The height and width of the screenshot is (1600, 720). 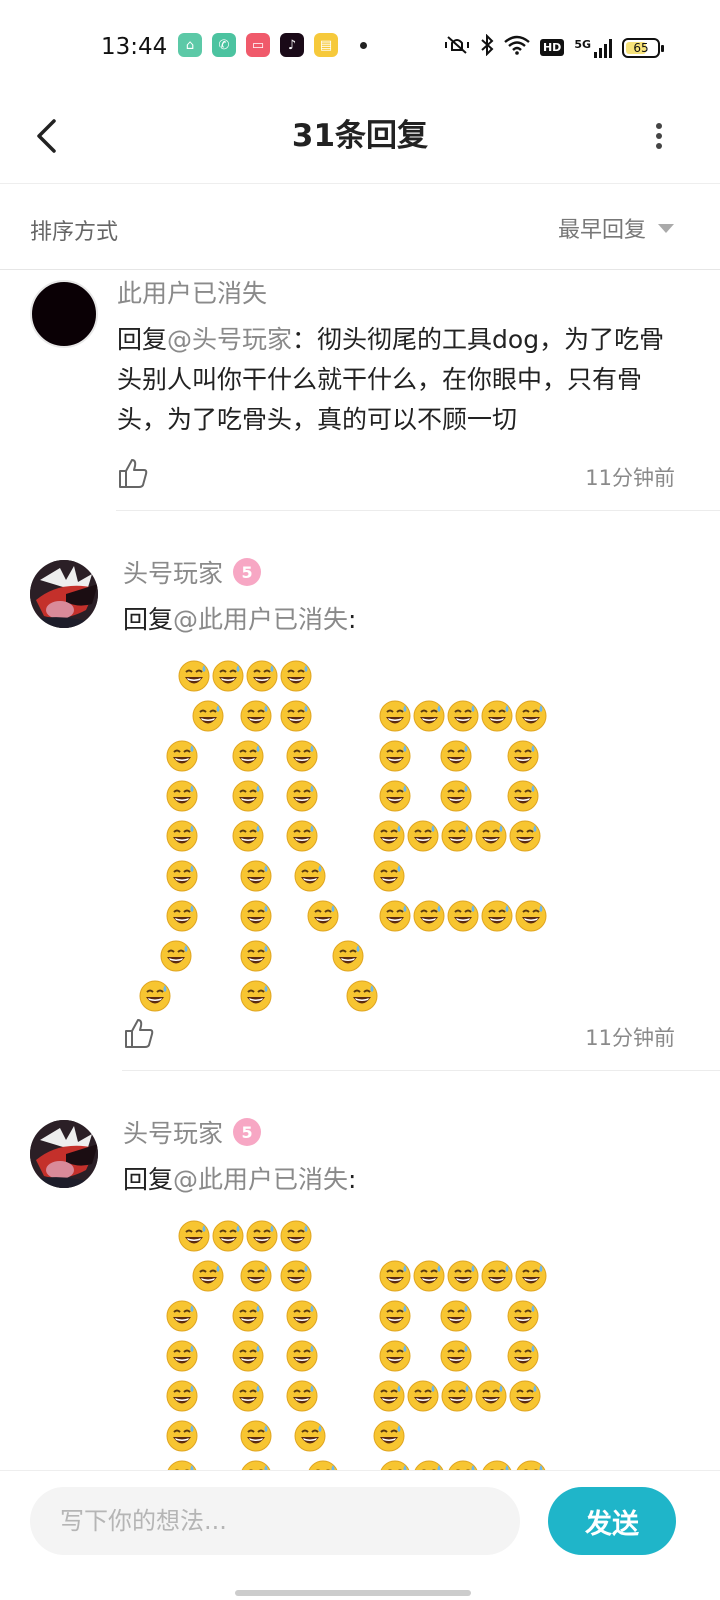 What do you see at coordinates (659, 136) in the screenshot?
I see `more-options-button` at bounding box center [659, 136].